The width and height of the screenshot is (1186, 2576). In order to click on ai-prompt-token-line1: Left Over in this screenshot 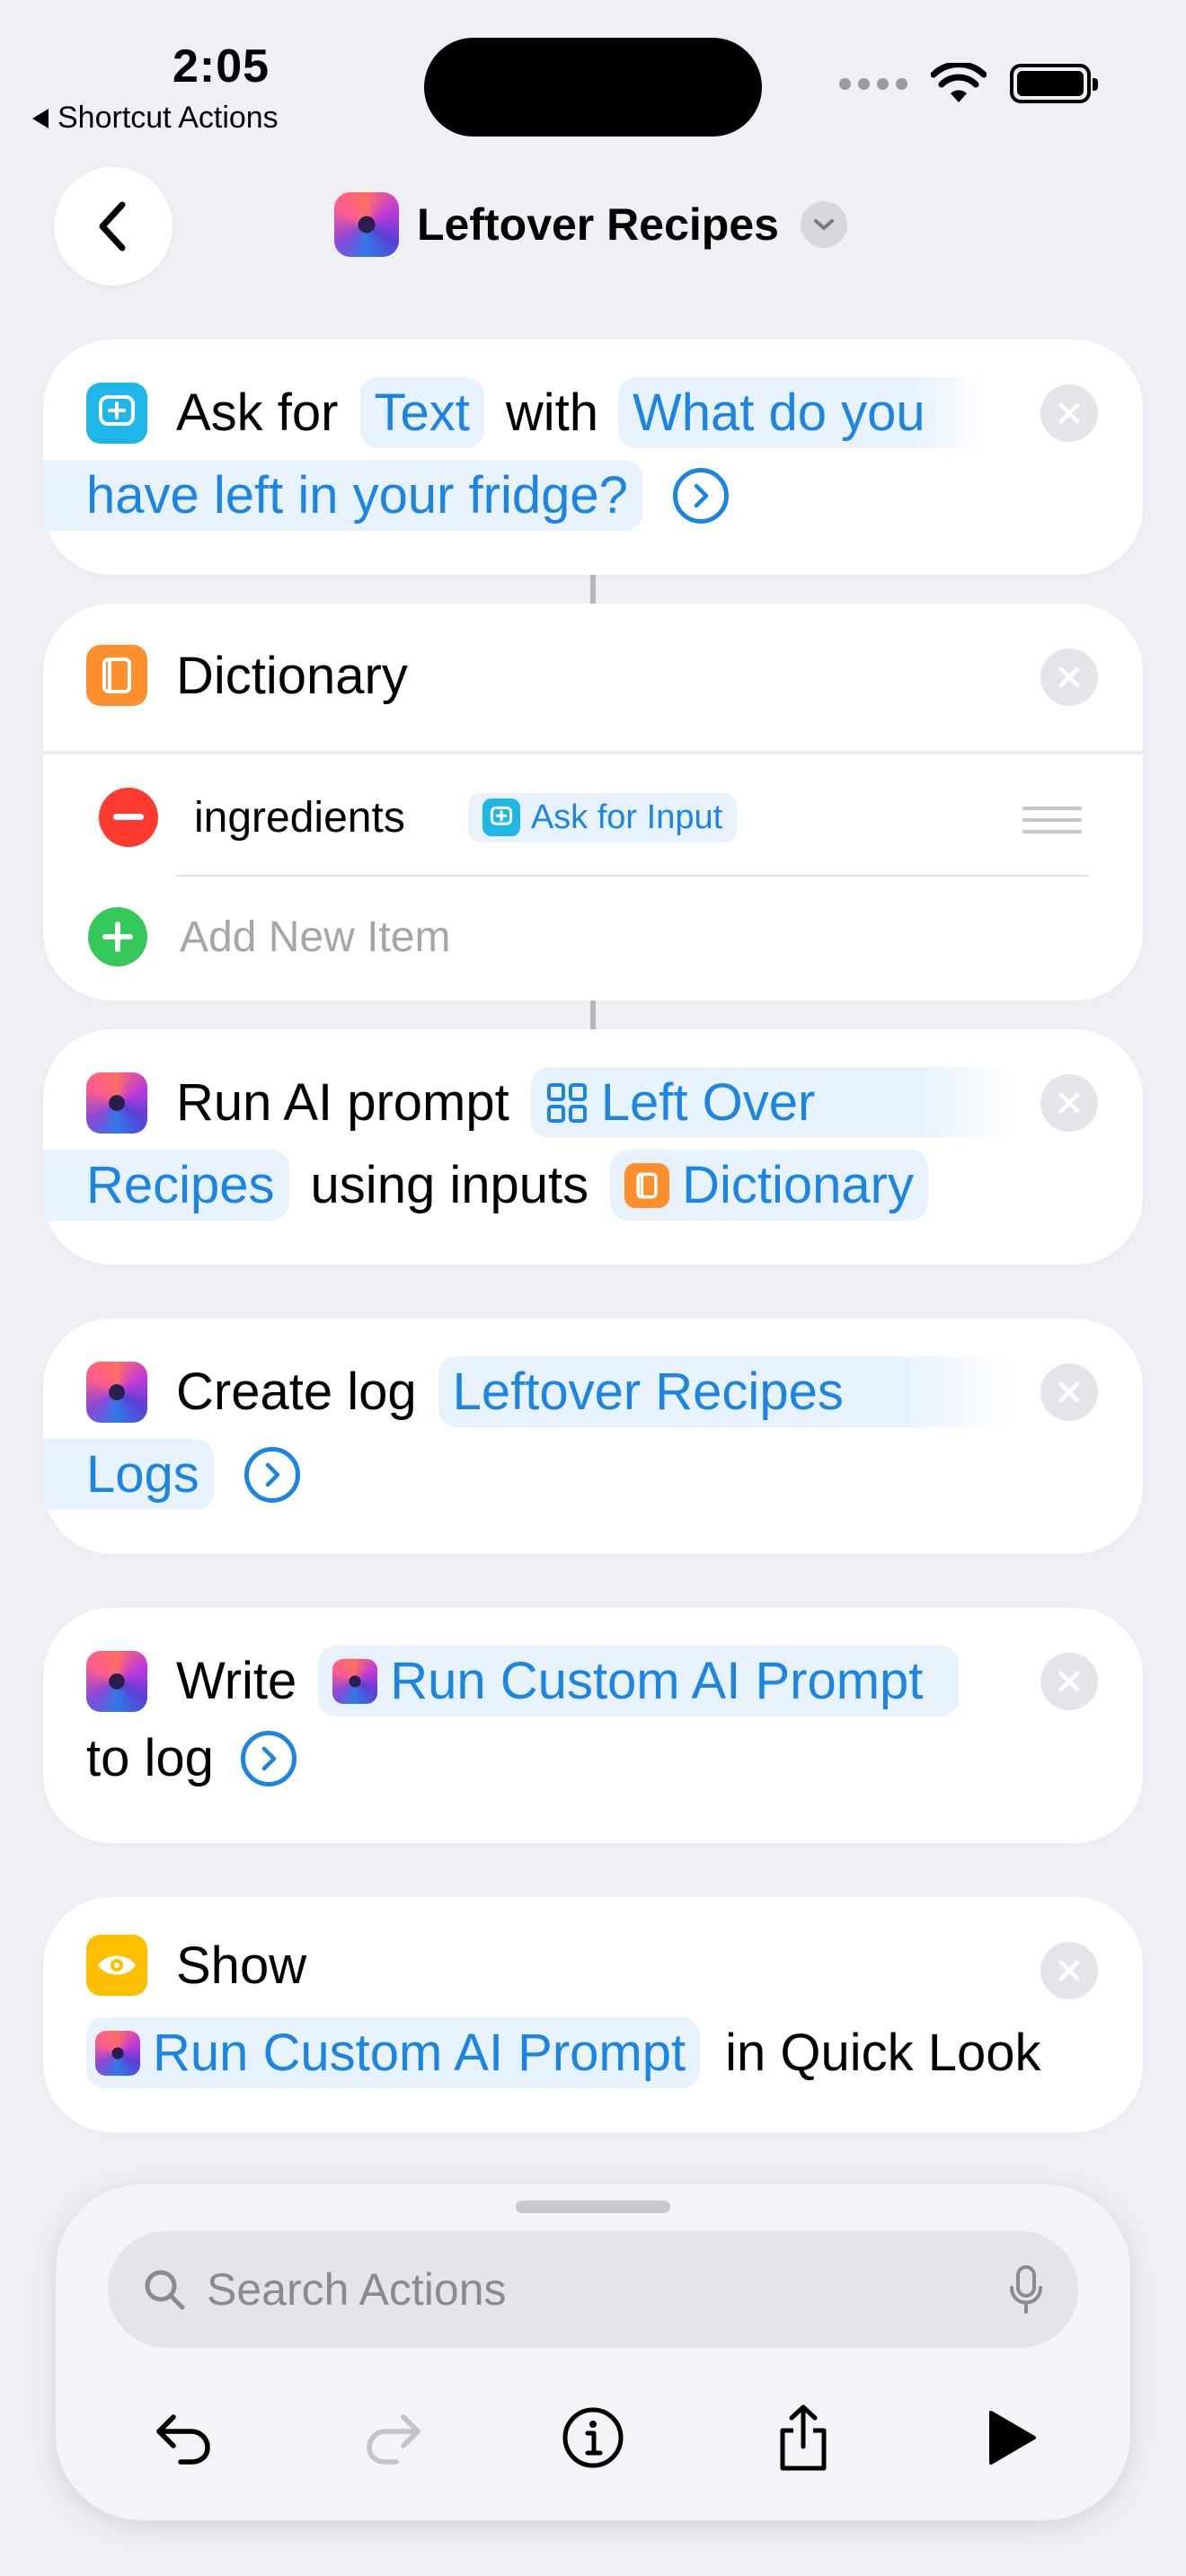, I will do `click(772, 1102)`.